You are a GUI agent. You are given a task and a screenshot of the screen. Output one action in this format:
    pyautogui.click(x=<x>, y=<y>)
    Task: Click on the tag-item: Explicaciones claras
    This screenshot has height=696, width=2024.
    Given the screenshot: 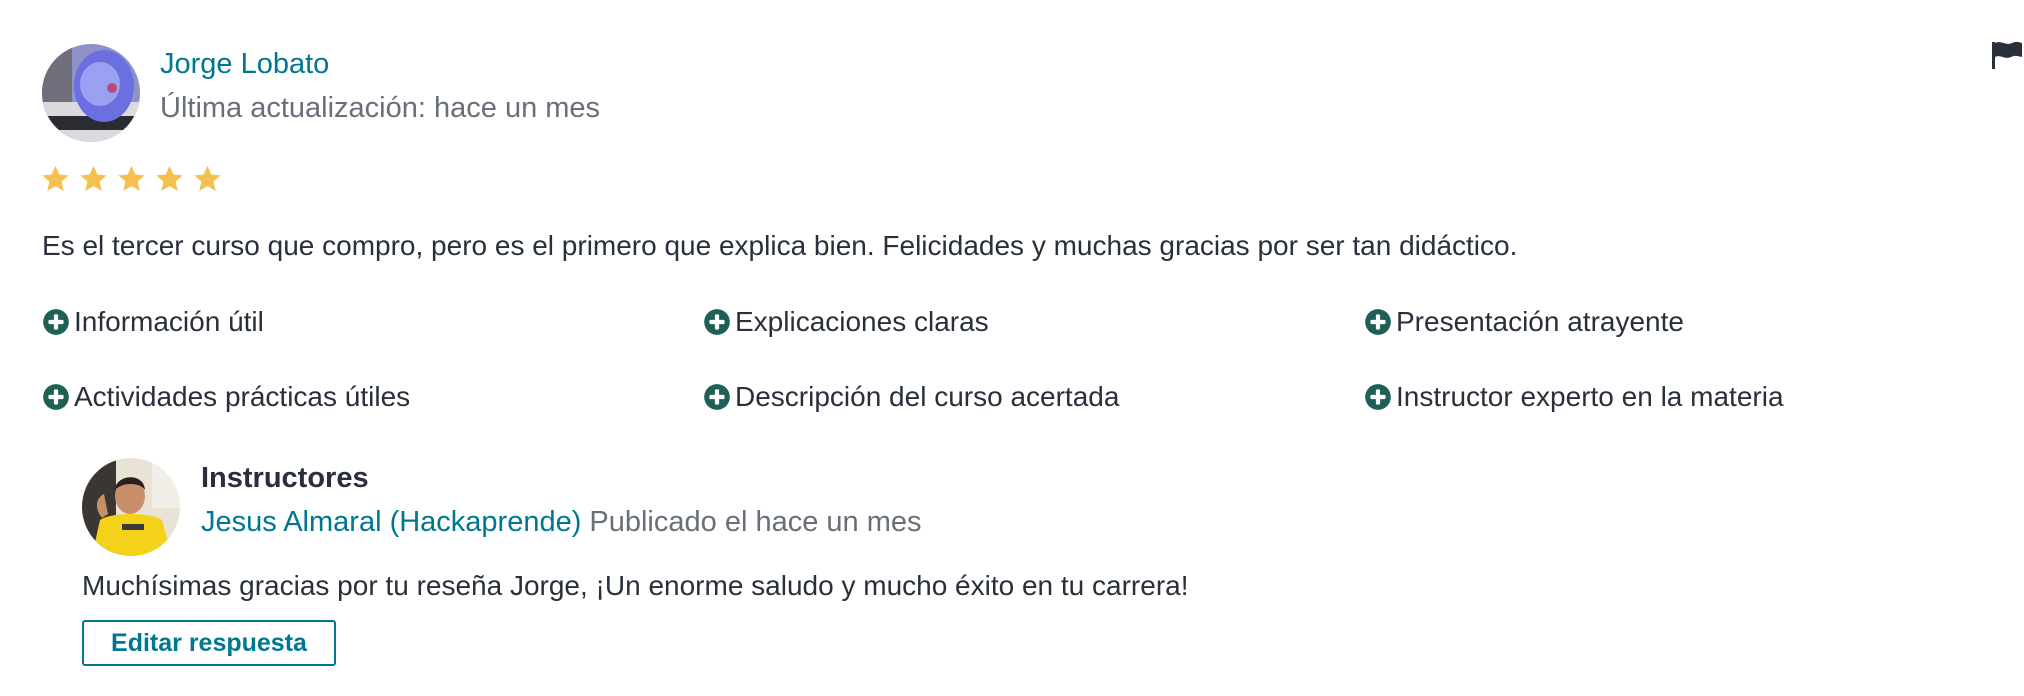 What is the action you would take?
    pyautogui.click(x=846, y=322)
    